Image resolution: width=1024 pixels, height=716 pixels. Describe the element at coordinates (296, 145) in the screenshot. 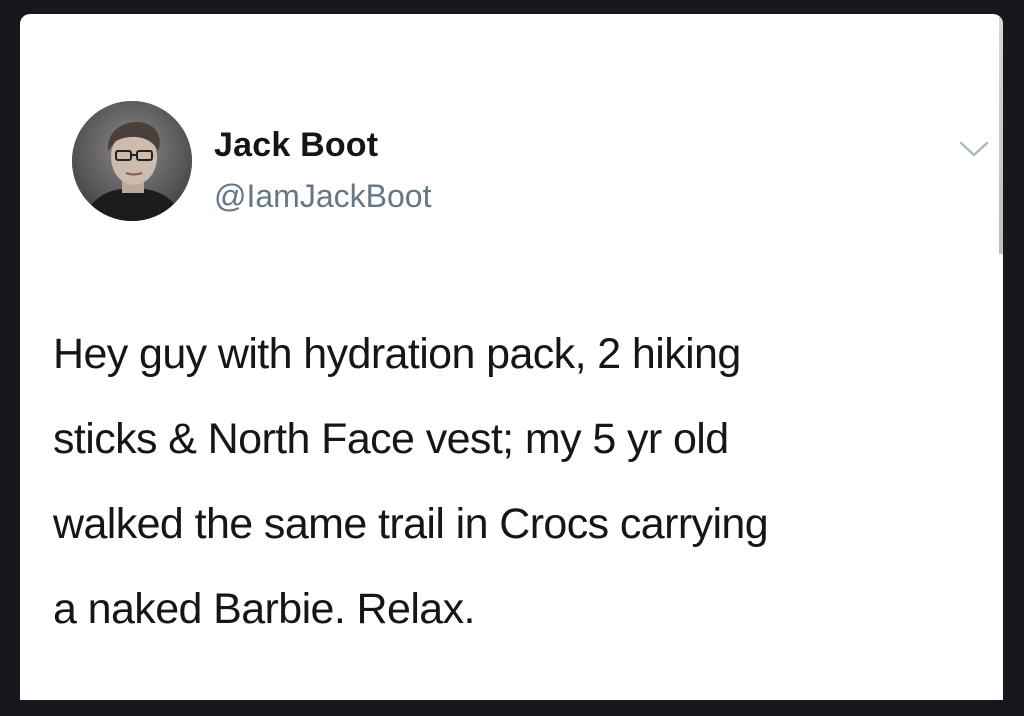

I see `display-name: Jack Boot` at that location.